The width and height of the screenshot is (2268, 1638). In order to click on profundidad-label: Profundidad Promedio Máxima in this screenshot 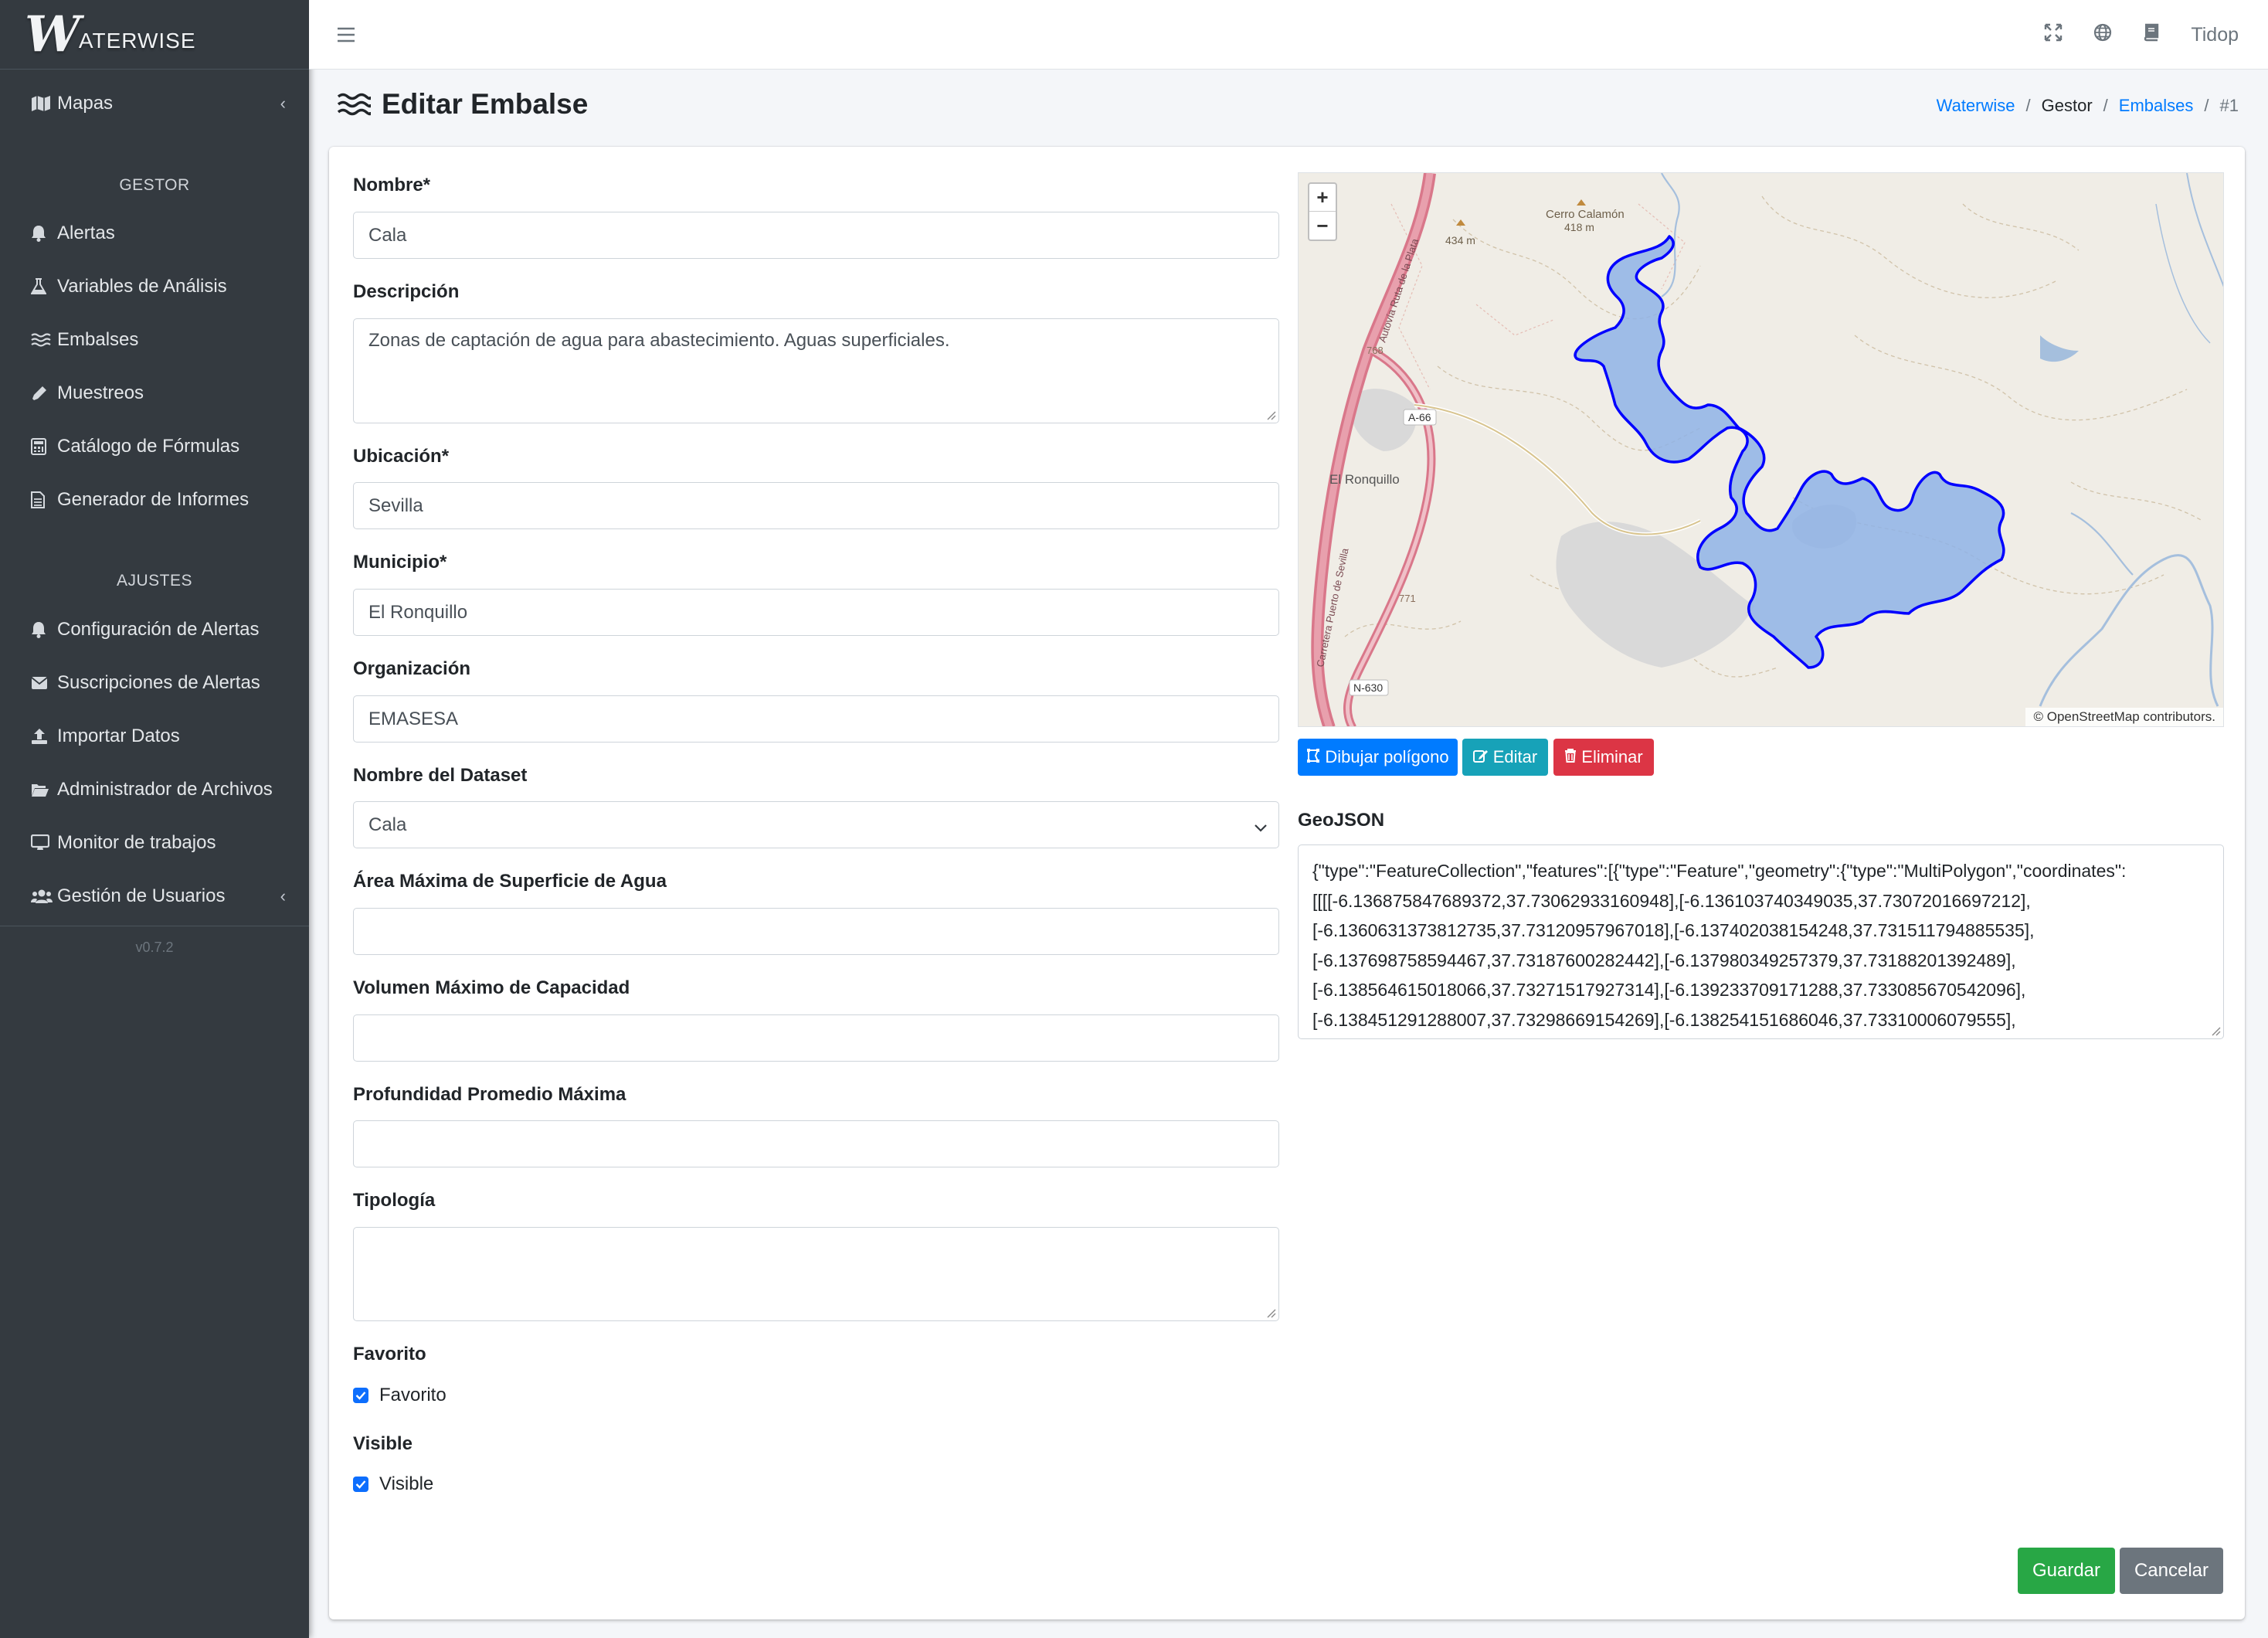, I will do `click(490, 1094)`.